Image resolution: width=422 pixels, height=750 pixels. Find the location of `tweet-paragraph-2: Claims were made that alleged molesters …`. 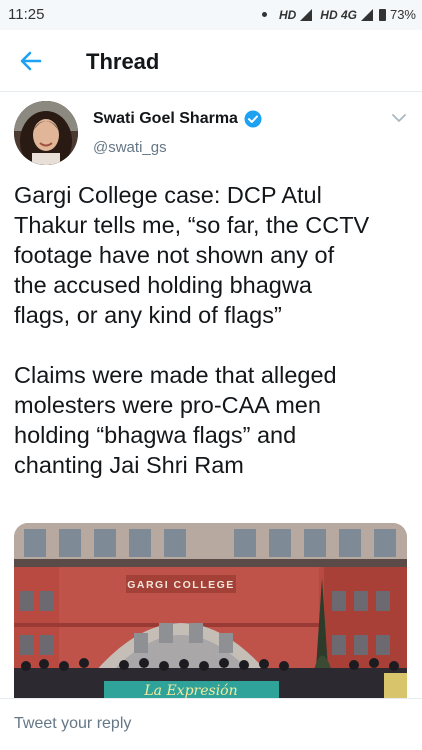

tweet-paragraph-2: Claims were made that alleged molesters … is located at coordinates (175, 420).